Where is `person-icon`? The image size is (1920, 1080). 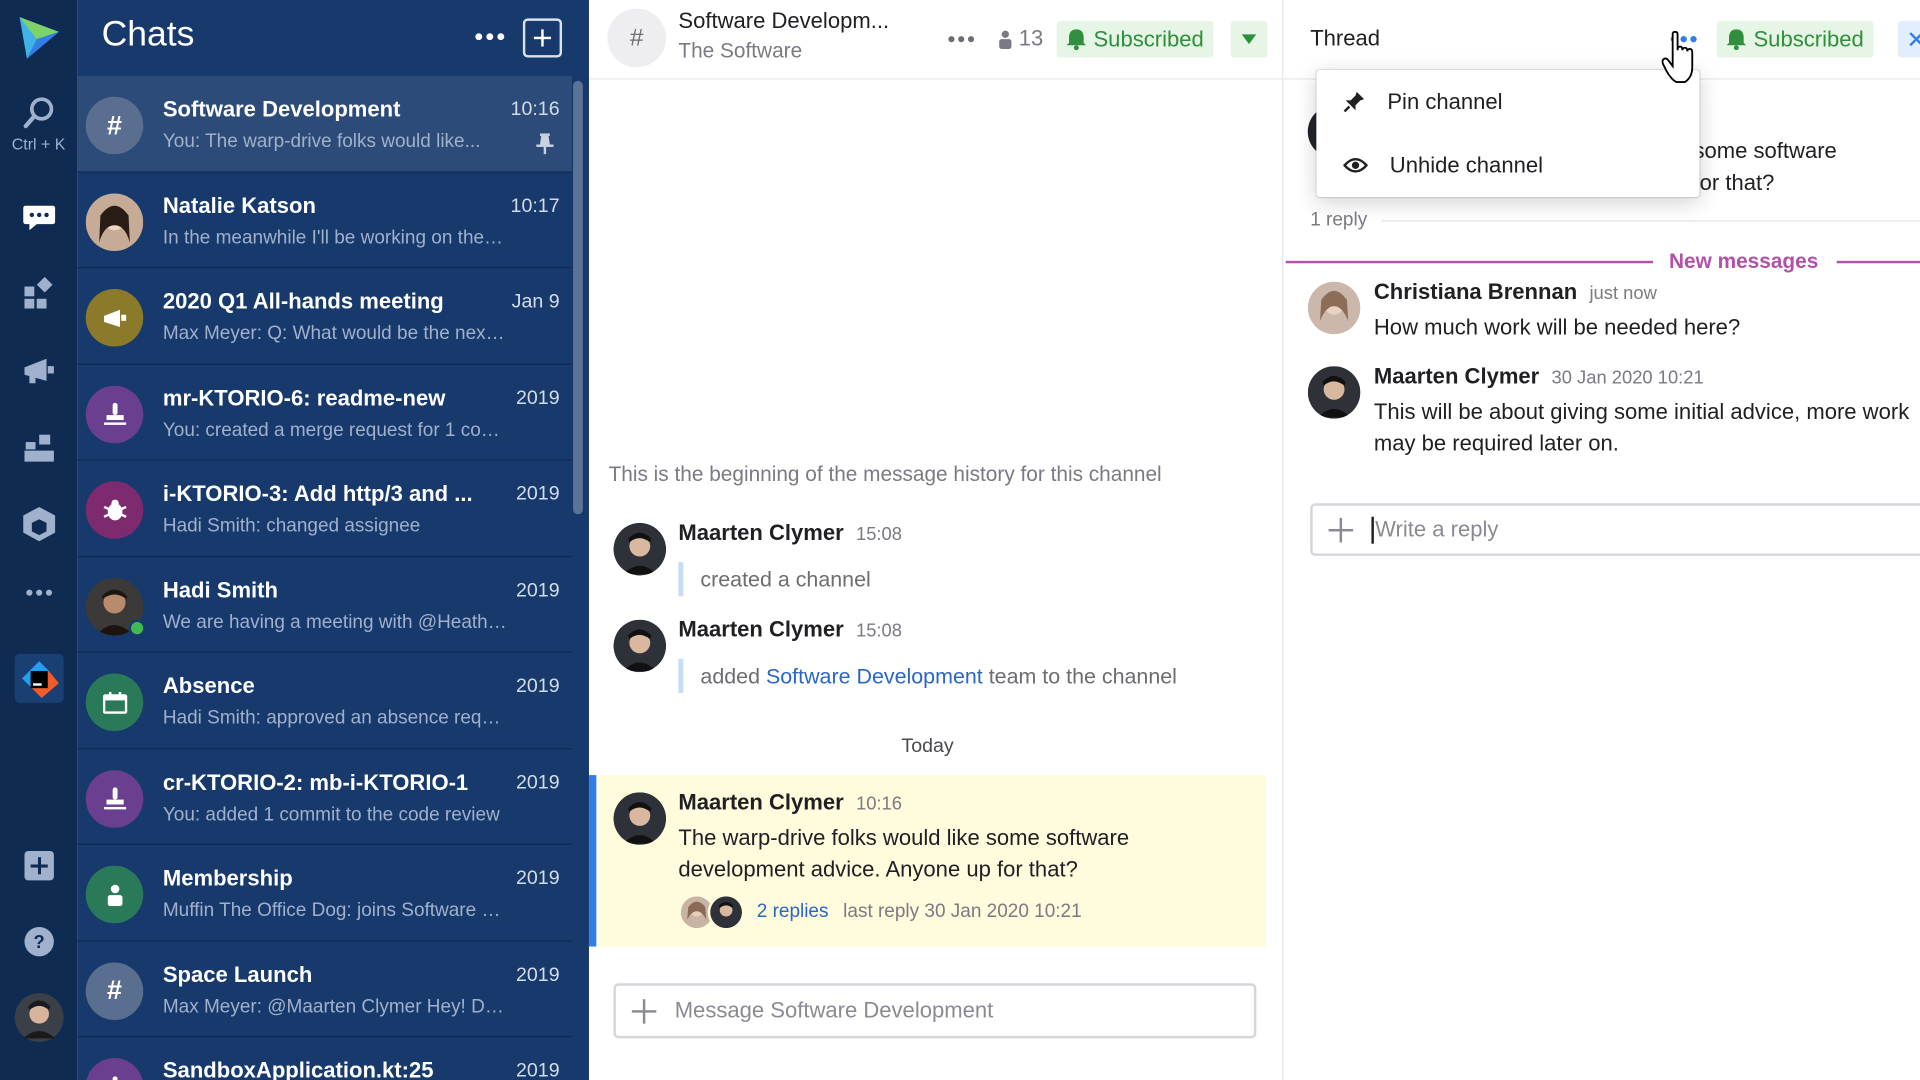
person-icon is located at coordinates (114, 894).